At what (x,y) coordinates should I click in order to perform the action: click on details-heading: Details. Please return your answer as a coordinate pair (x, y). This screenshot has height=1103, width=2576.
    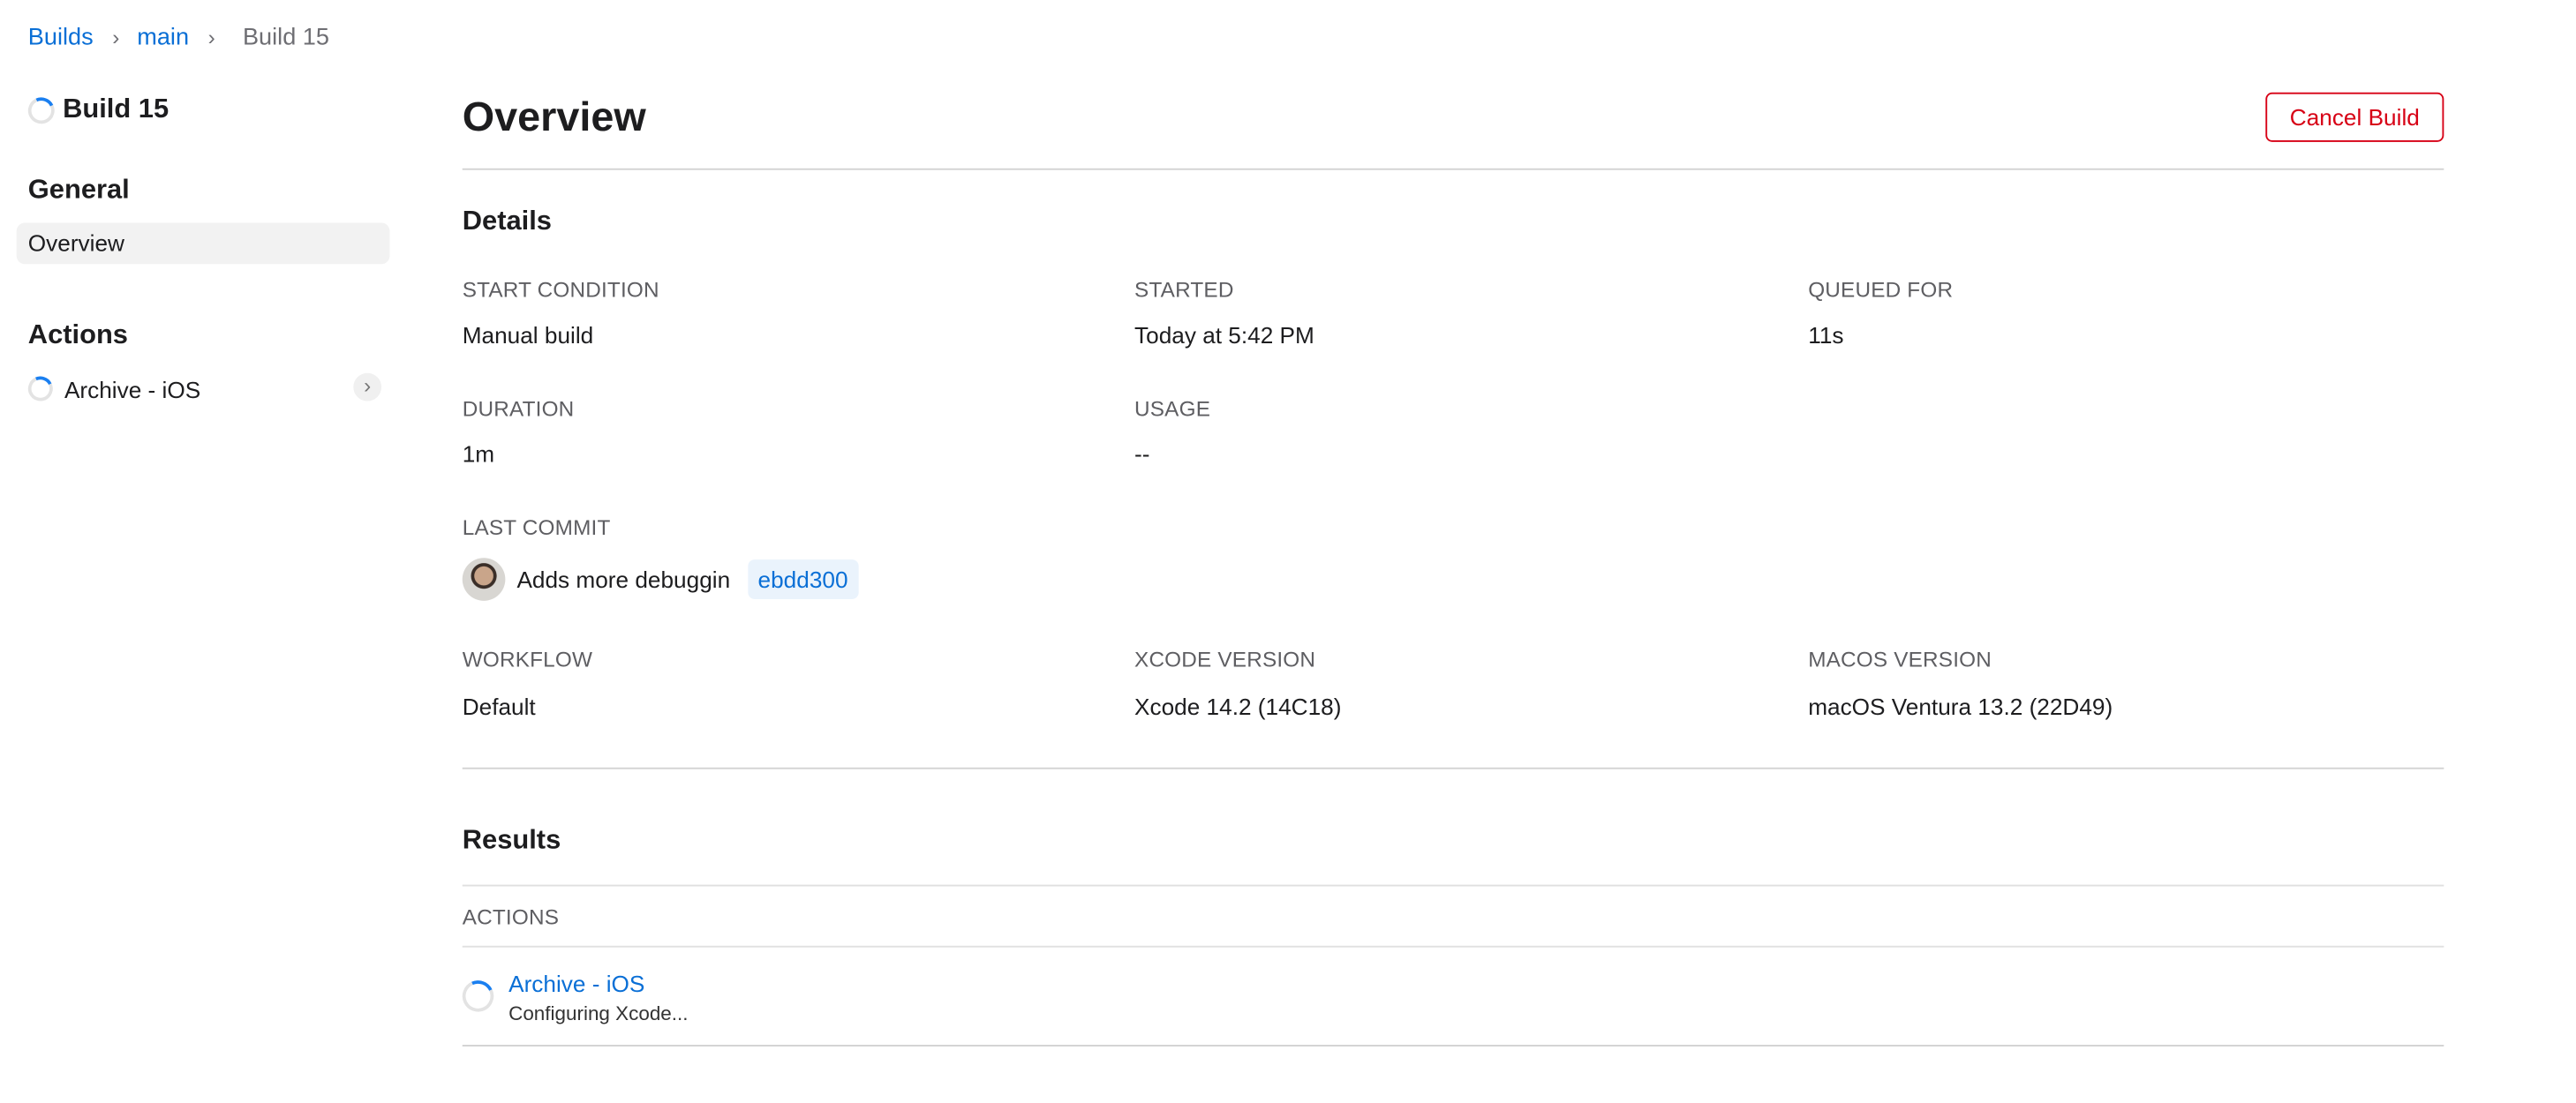
    Looking at the image, I should click on (507, 221).